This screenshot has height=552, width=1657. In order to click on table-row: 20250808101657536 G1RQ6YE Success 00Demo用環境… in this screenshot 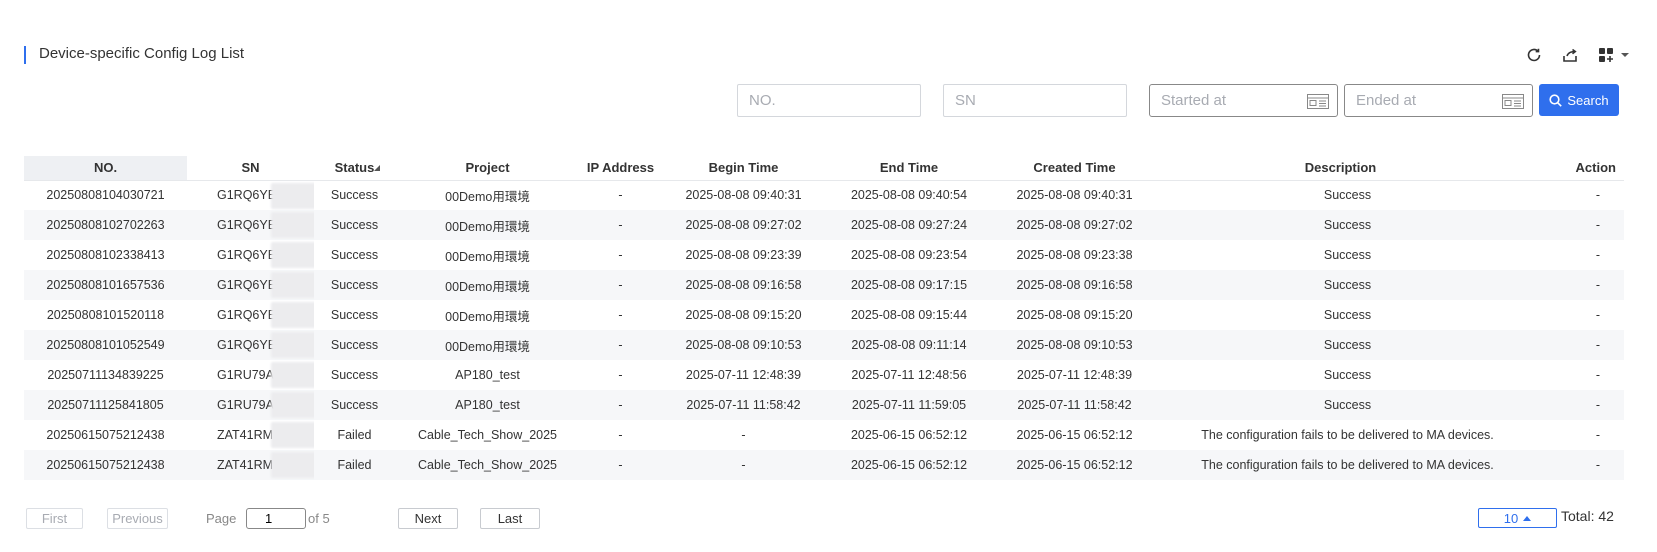, I will do `click(824, 285)`.